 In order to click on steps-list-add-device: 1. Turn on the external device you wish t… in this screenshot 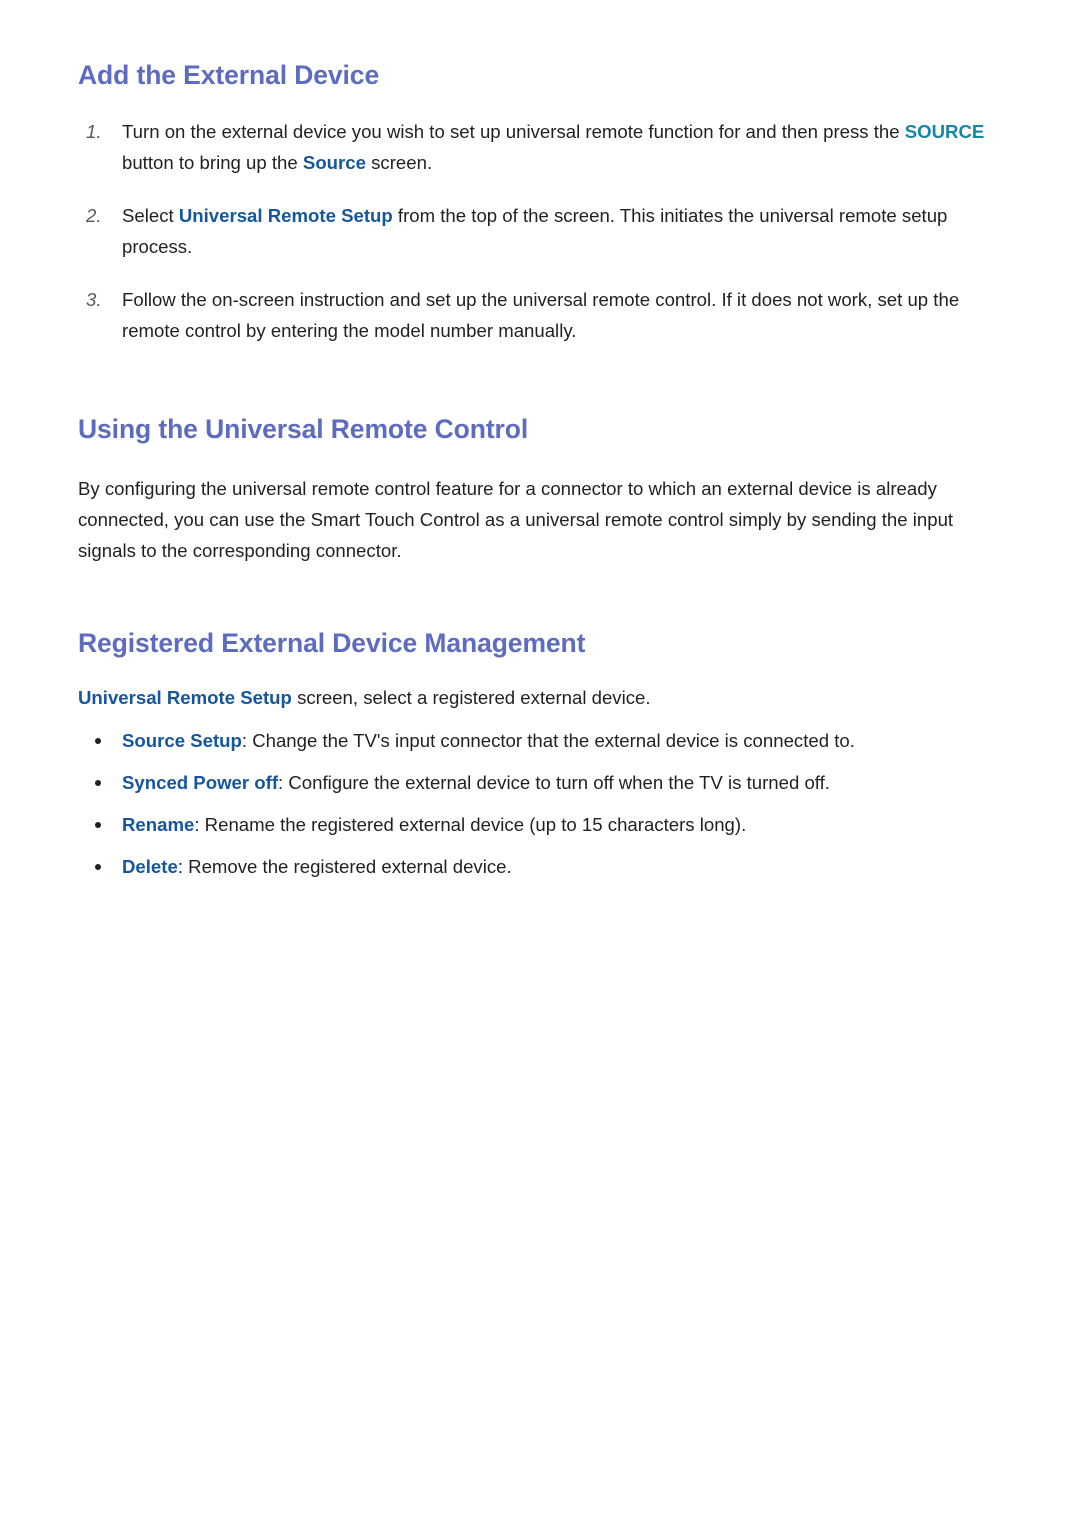, I will do `click(538, 231)`.